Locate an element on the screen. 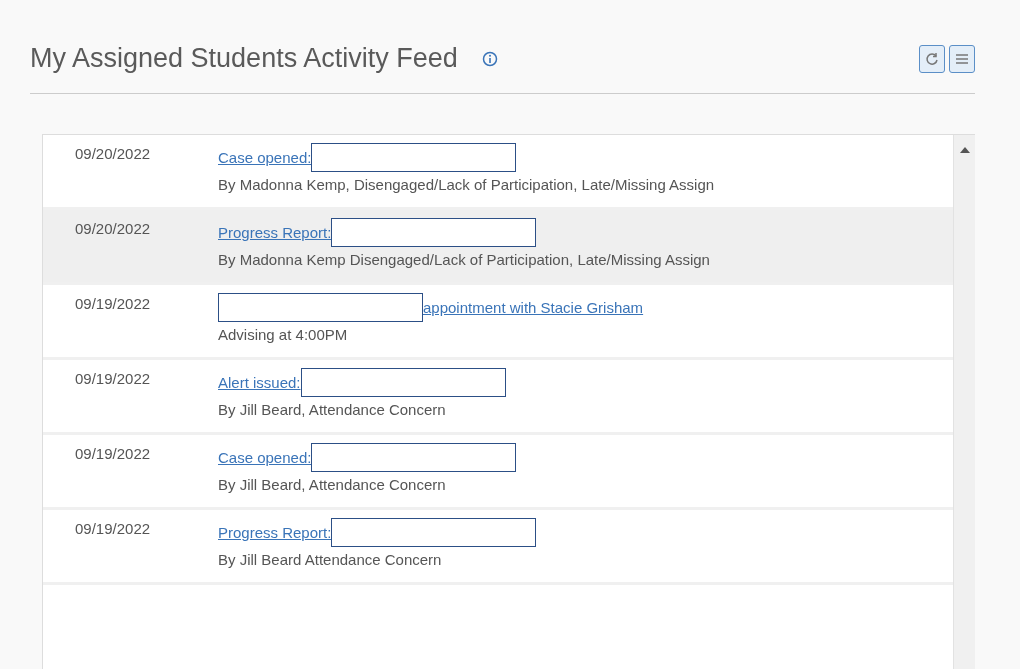 This screenshot has height=669, width=1020. activity-link: Alert issued: is located at coordinates (259, 382).